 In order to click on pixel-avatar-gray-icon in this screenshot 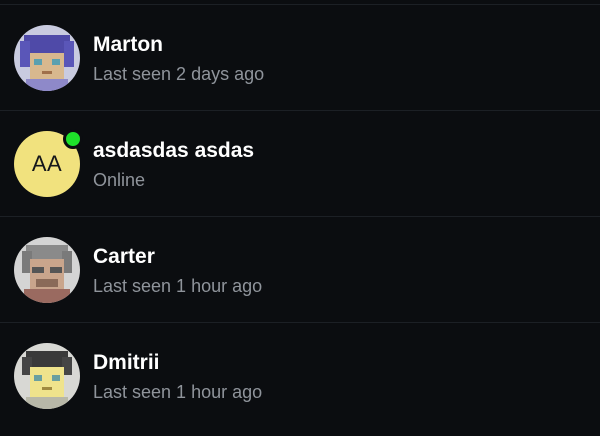, I will do `click(47, 270)`.